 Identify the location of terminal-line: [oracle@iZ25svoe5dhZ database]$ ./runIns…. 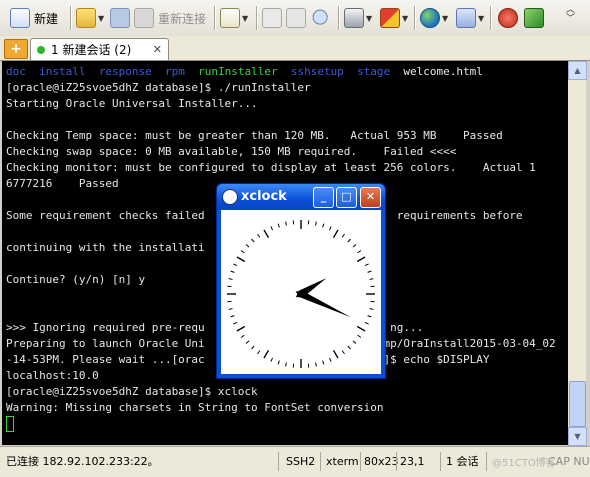
(158, 88).